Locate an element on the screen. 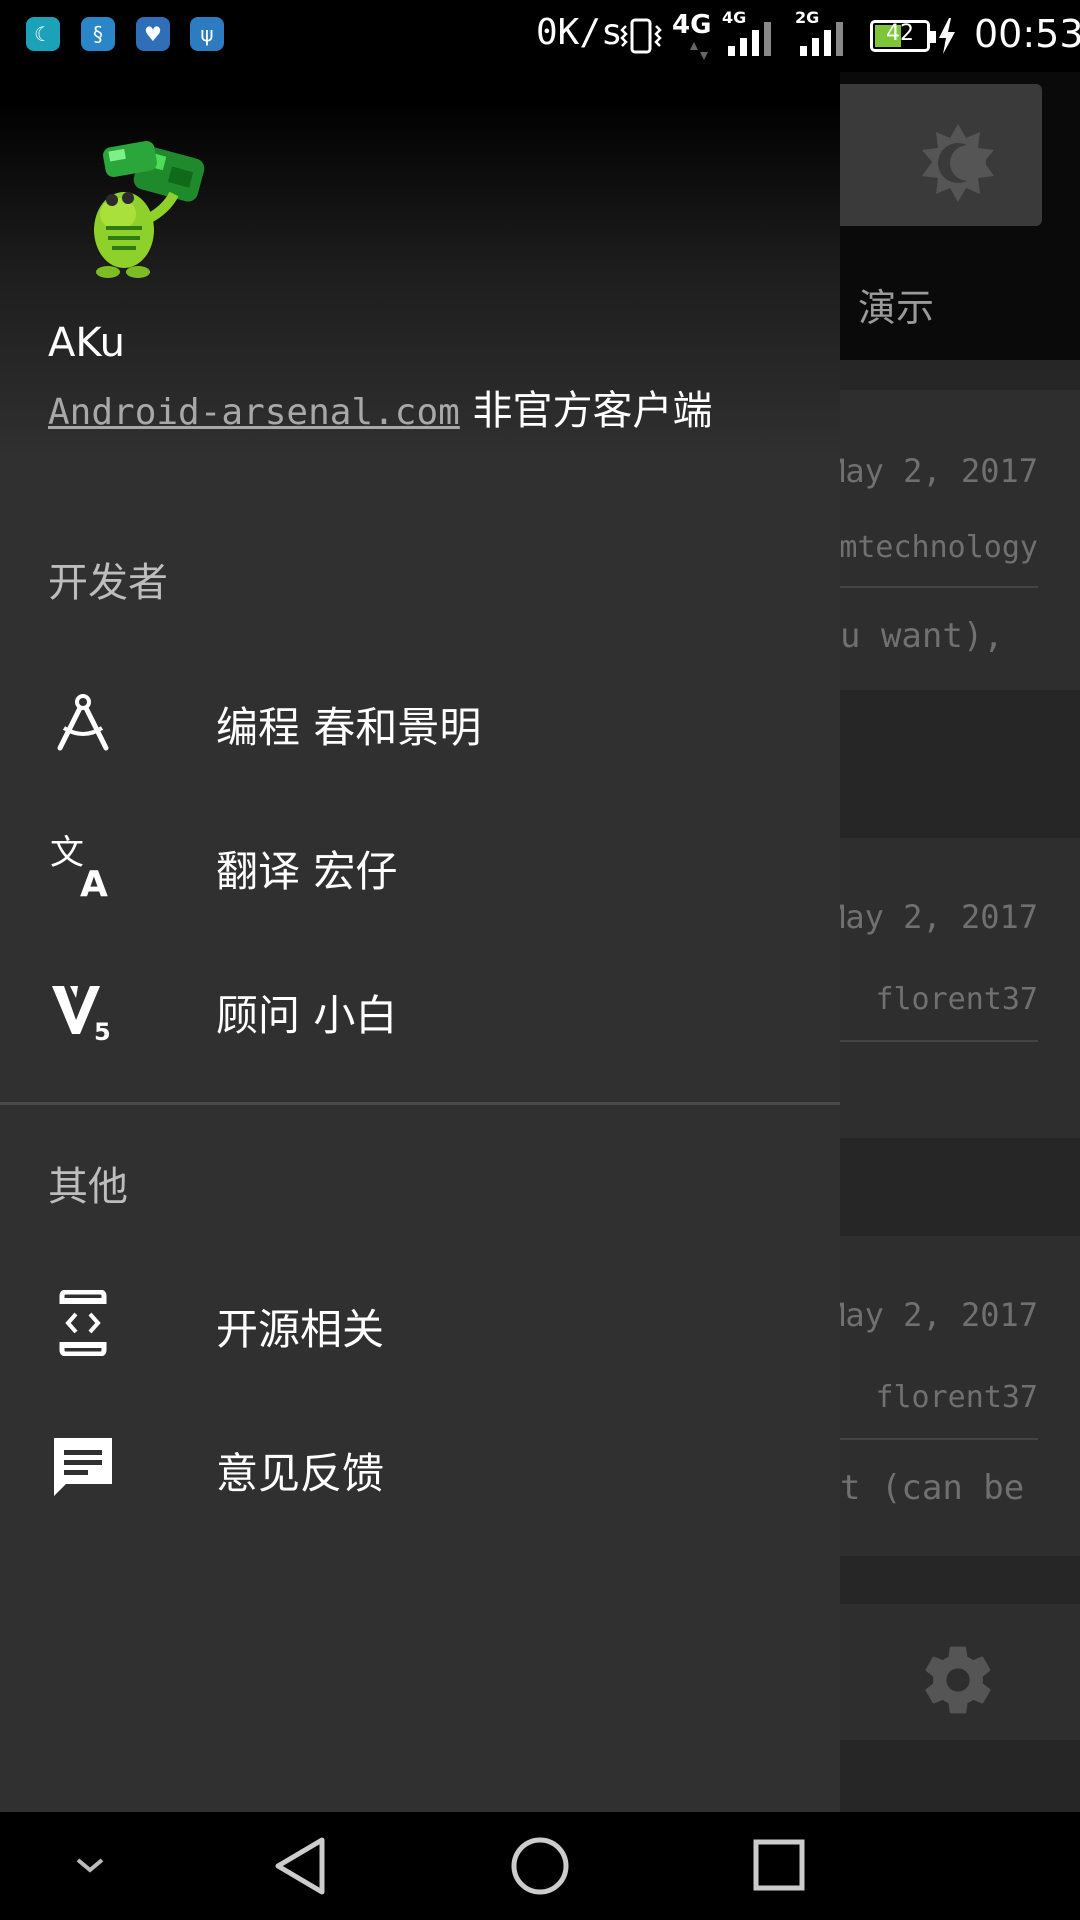 This screenshot has height=1920, width=1080. menu-item-label: 编程 春和景明 is located at coordinates (349, 727).